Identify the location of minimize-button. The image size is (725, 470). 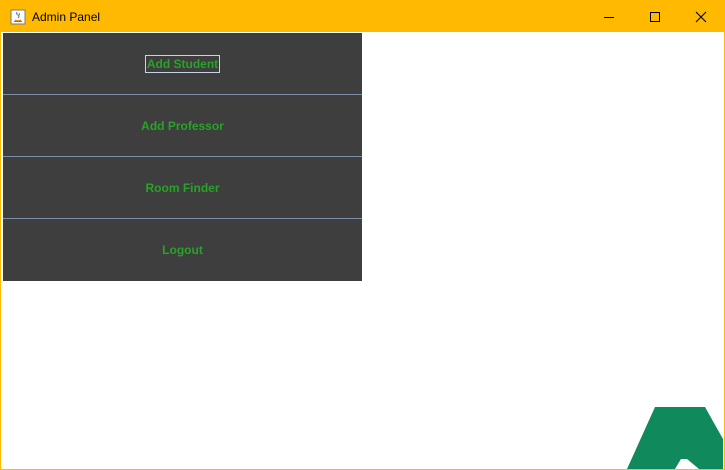
(609, 16).